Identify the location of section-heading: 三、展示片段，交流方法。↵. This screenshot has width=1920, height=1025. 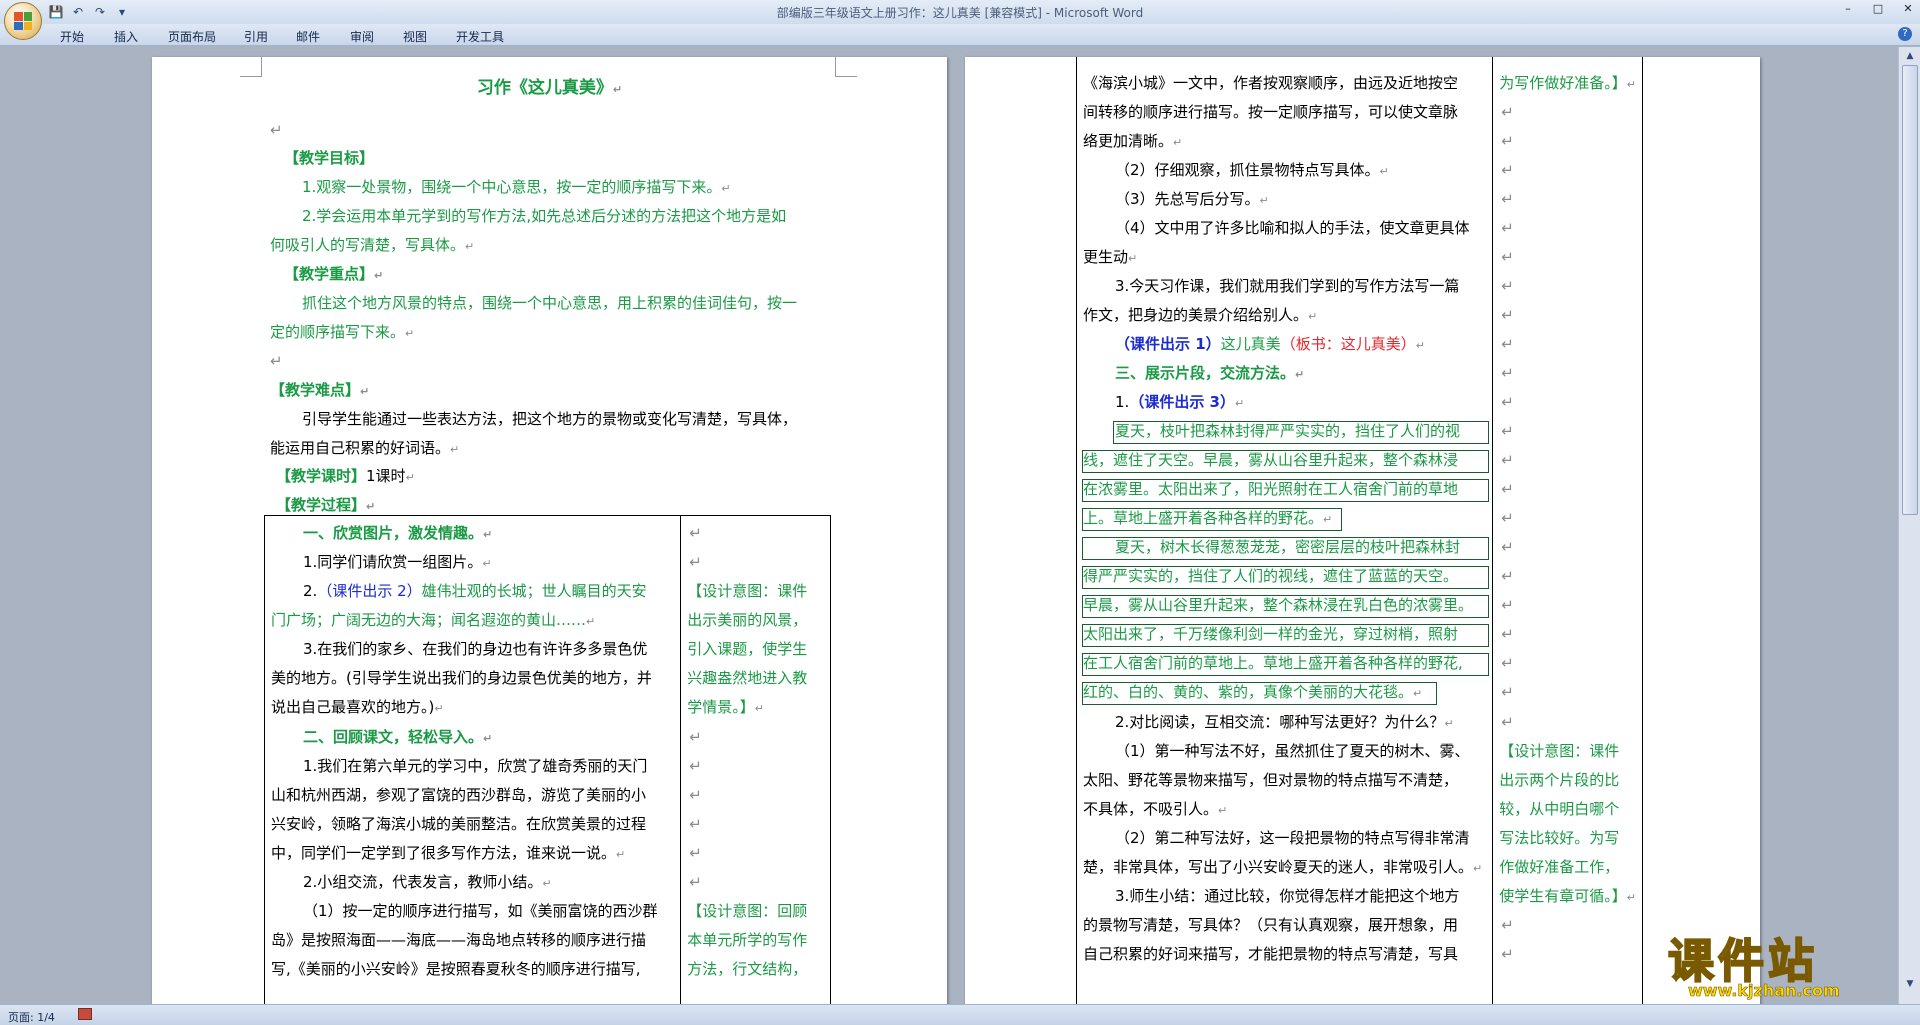
(1209, 374).